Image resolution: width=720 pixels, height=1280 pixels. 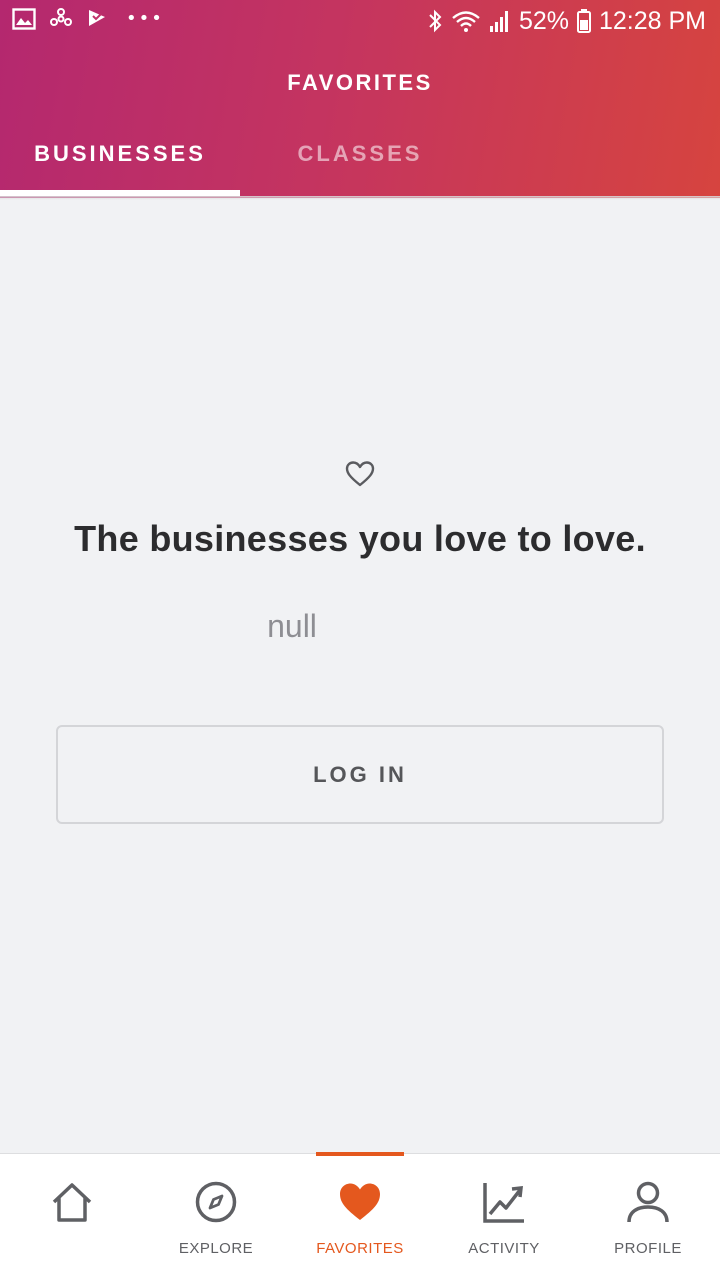 I want to click on nav-home, so click(x=72, y=1217).